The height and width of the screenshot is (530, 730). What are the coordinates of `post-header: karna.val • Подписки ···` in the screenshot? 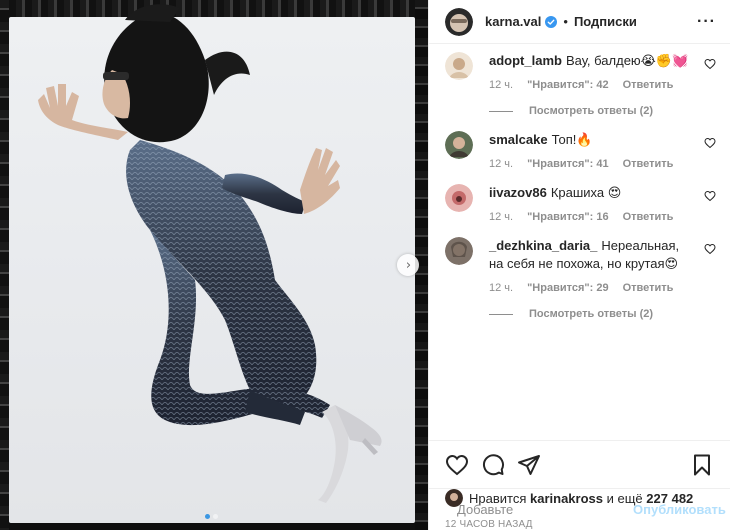 It's located at (579, 22).